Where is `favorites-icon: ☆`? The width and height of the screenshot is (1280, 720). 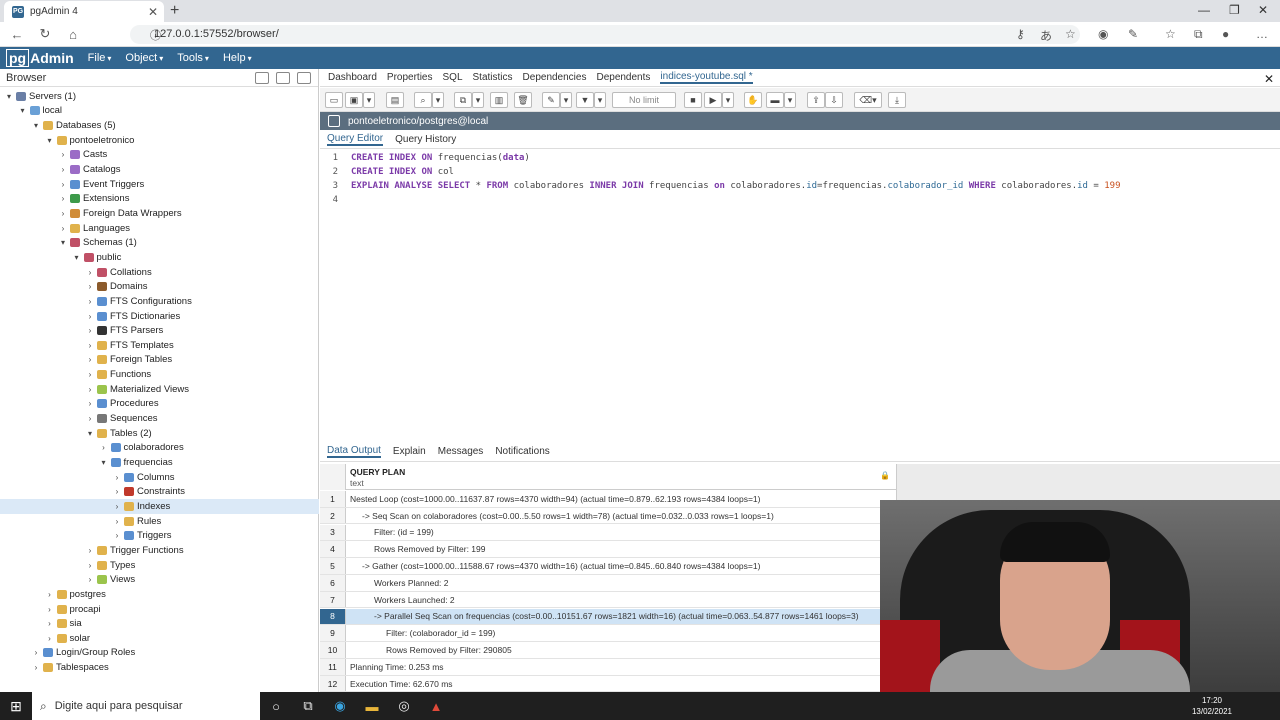
favorites-icon: ☆ is located at coordinates (1170, 34).